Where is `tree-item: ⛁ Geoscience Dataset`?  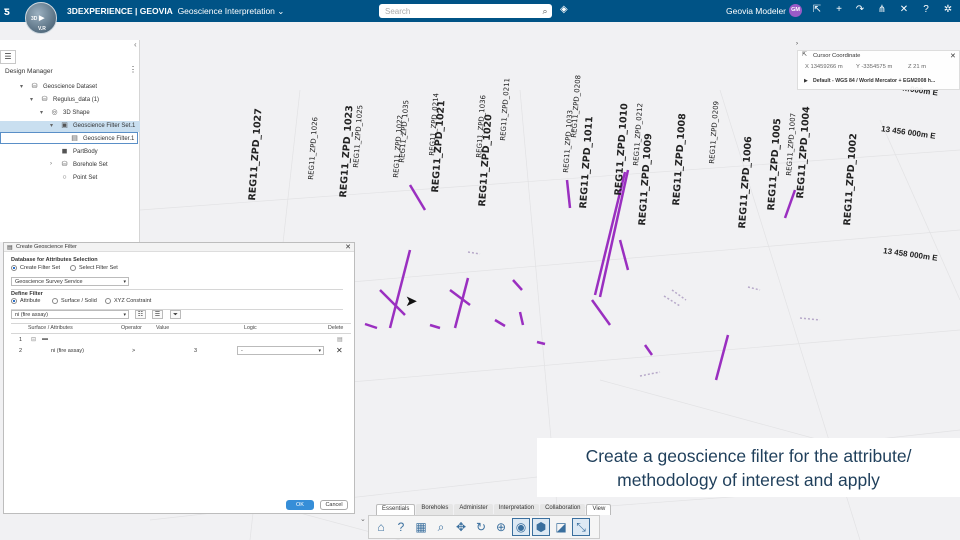
tree-item: ⛁ Geoscience Dataset is located at coordinates (63, 87).